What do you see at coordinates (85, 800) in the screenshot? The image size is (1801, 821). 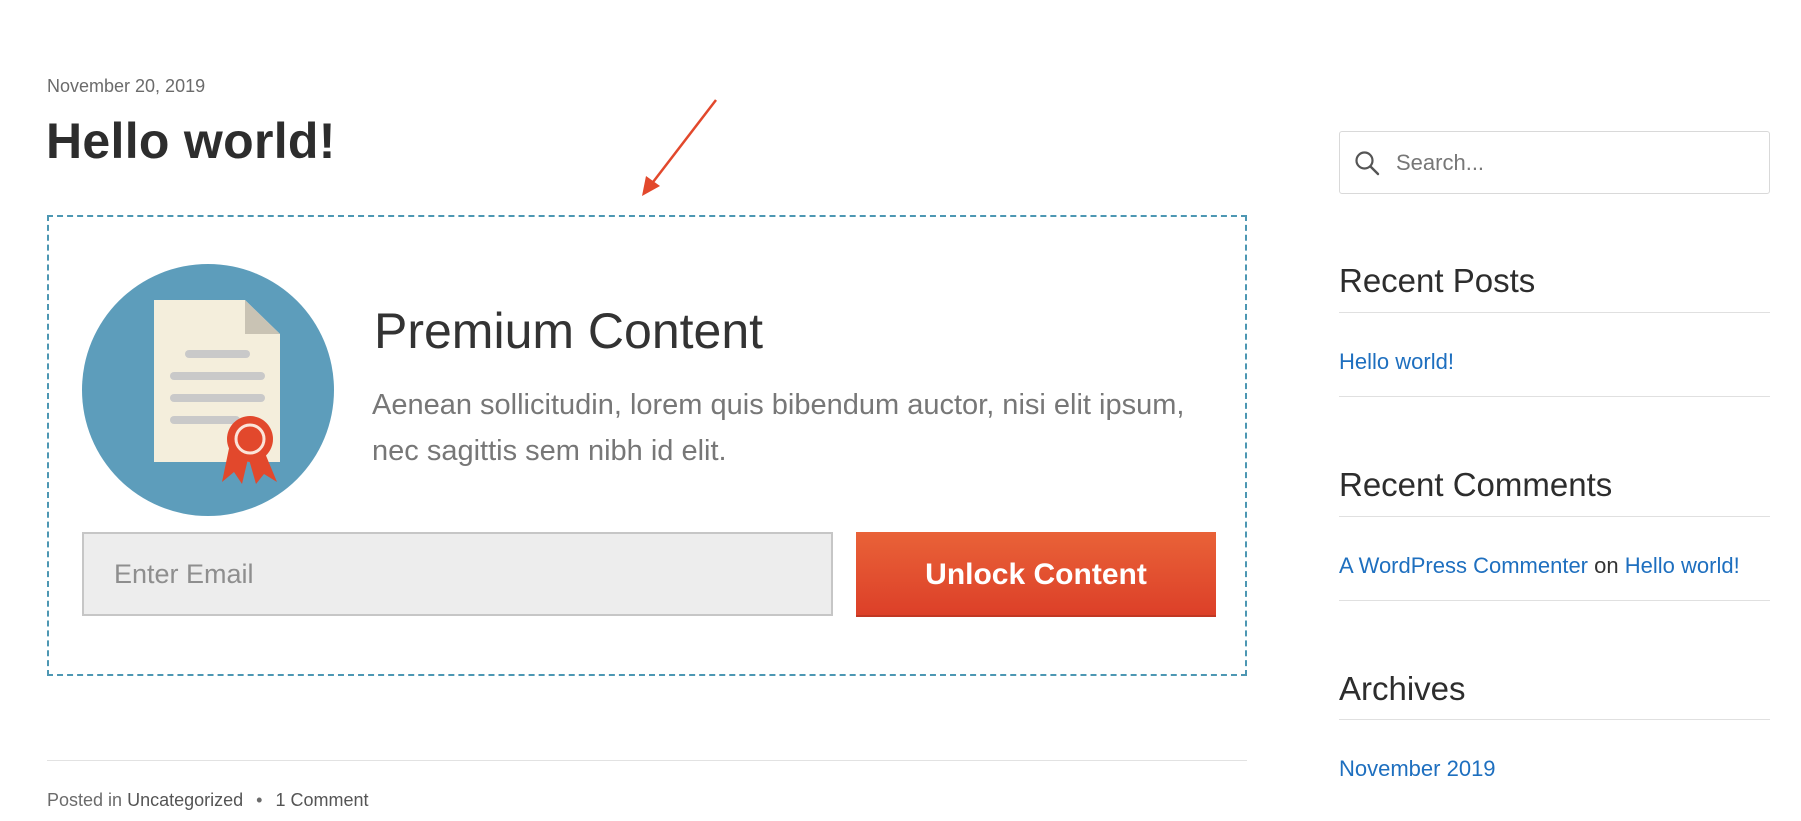 I see `meta-prefix: Posted in` at bounding box center [85, 800].